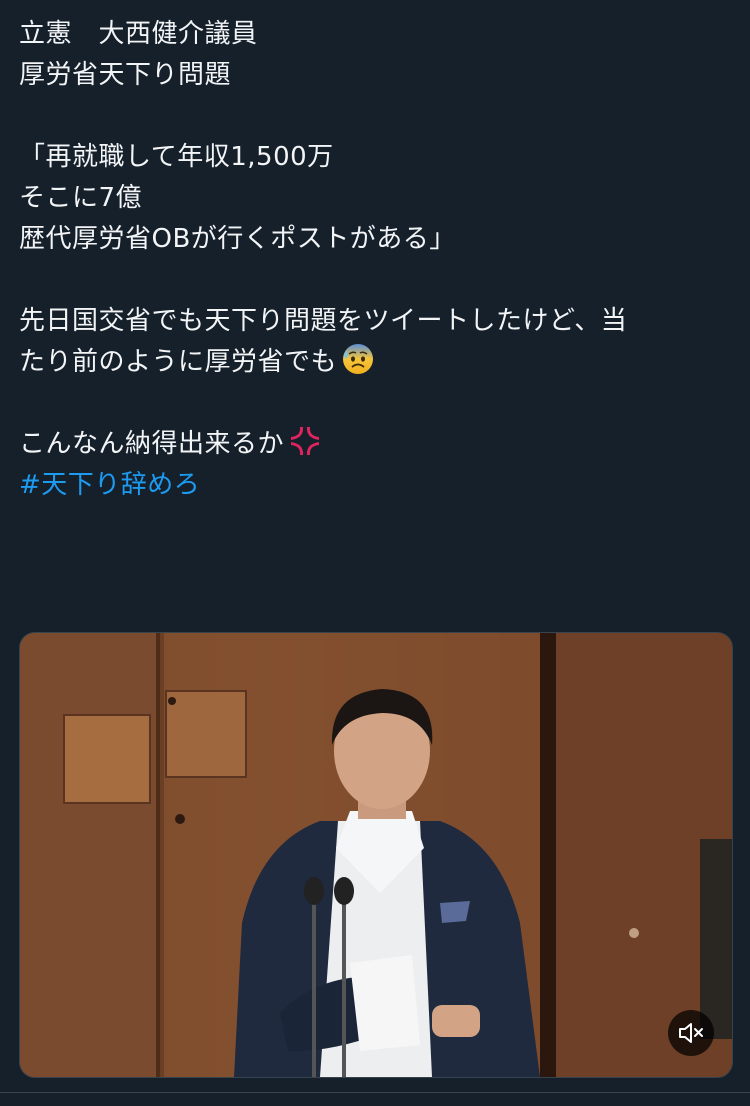  Describe the element at coordinates (125, 75) in the screenshot. I see `tweet-line: 厚労省天下り問題` at that location.